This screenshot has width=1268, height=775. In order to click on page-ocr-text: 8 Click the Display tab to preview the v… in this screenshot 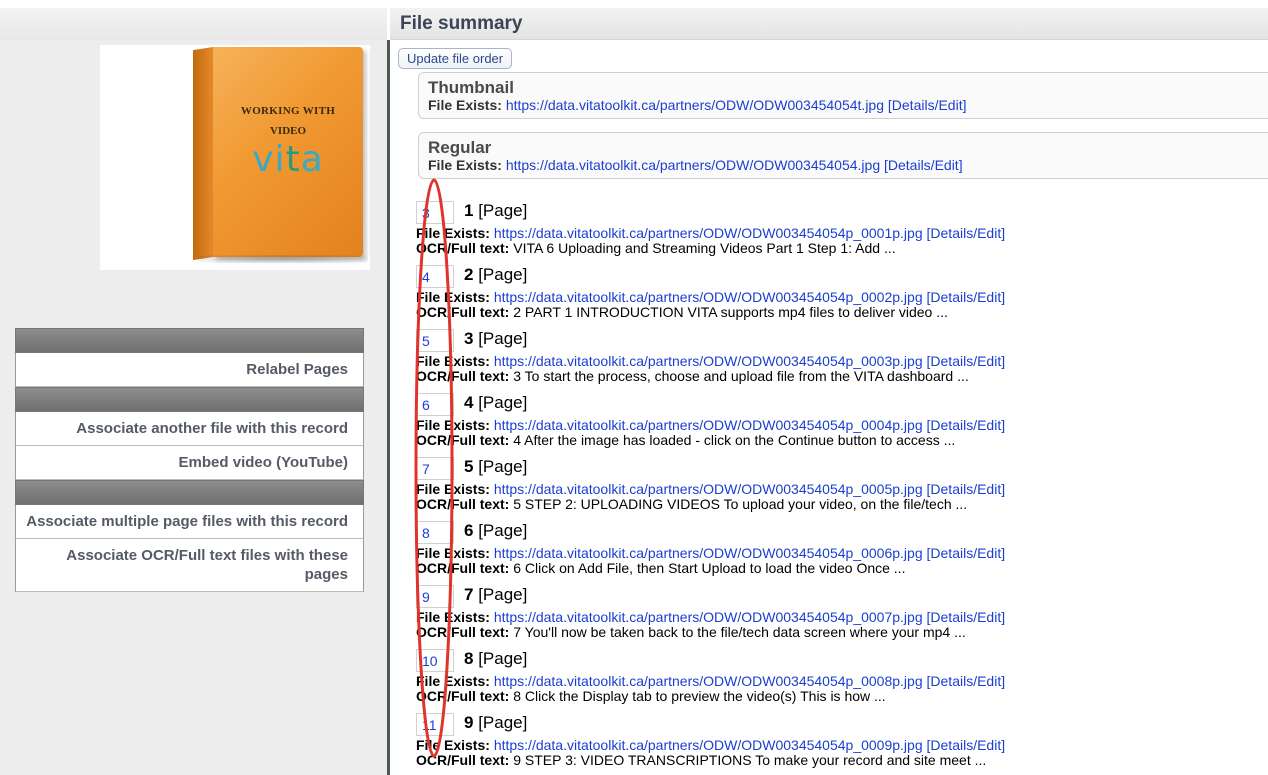, I will do `click(699, 696)`.